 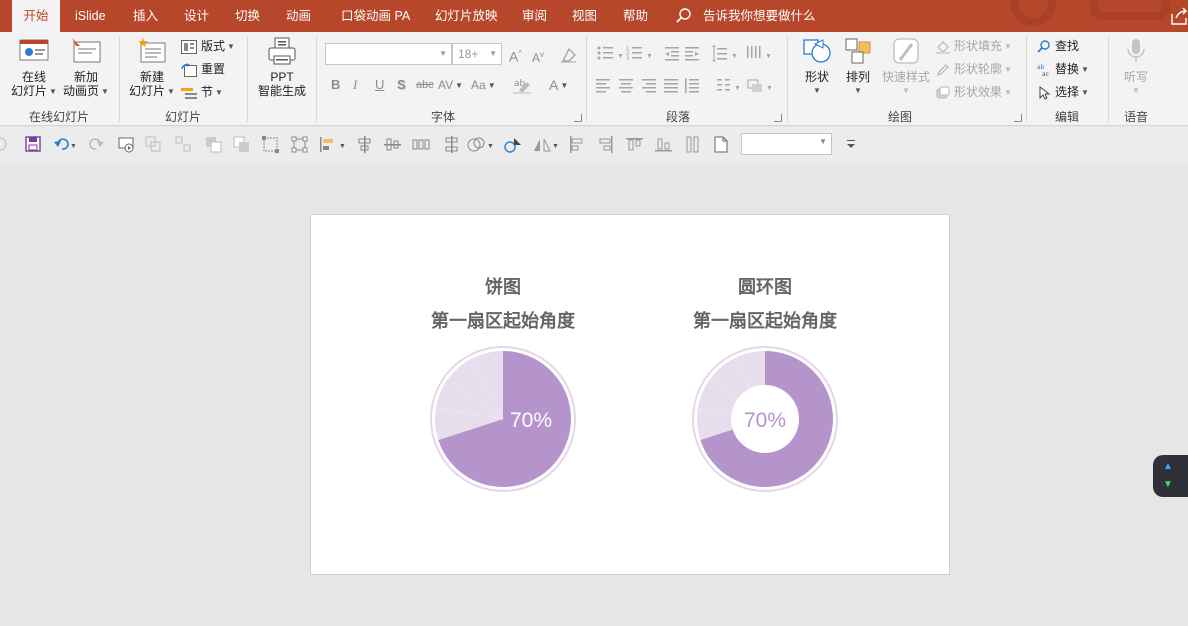 What do you see at coordinates (333, 145) in the screenshot?
I see `align-left-object-icon: ▼` at bounding box center [333, 145].